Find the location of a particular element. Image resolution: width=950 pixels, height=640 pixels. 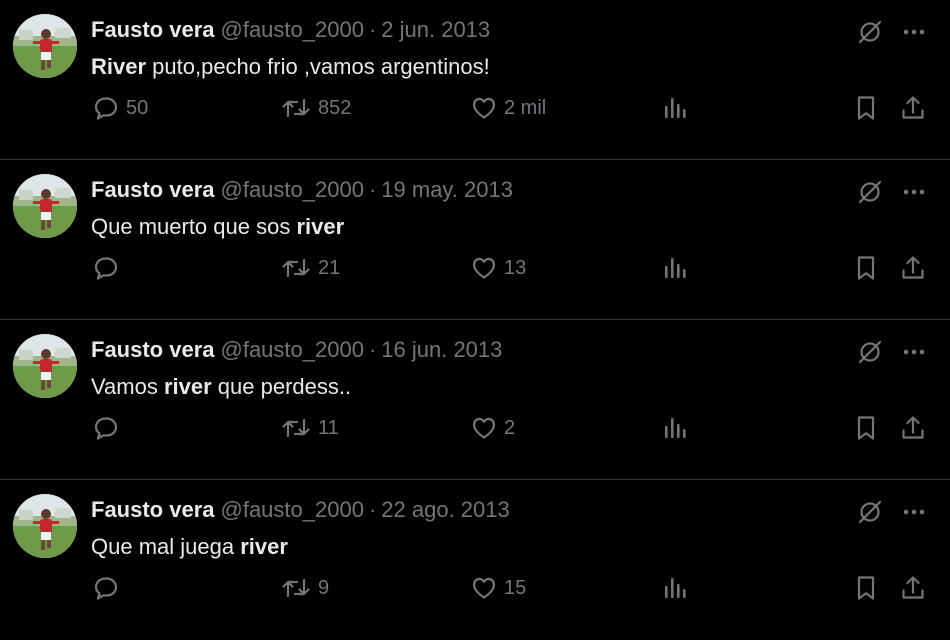

like-button: 2 is located at coordinates (492, 428).